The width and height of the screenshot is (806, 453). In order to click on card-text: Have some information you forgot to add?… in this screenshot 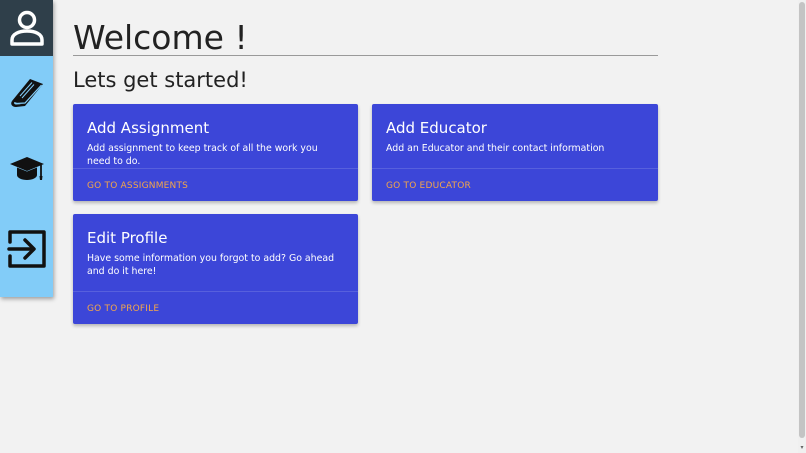, I will do `click(211, 265)`.